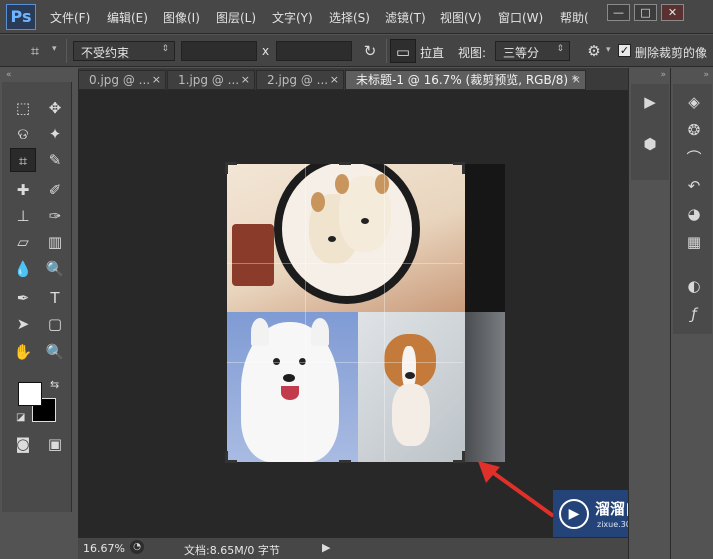  Describe the element at coordinates (594, 51) in the screenshot. I see `gear-icon: ⚙` at that location.